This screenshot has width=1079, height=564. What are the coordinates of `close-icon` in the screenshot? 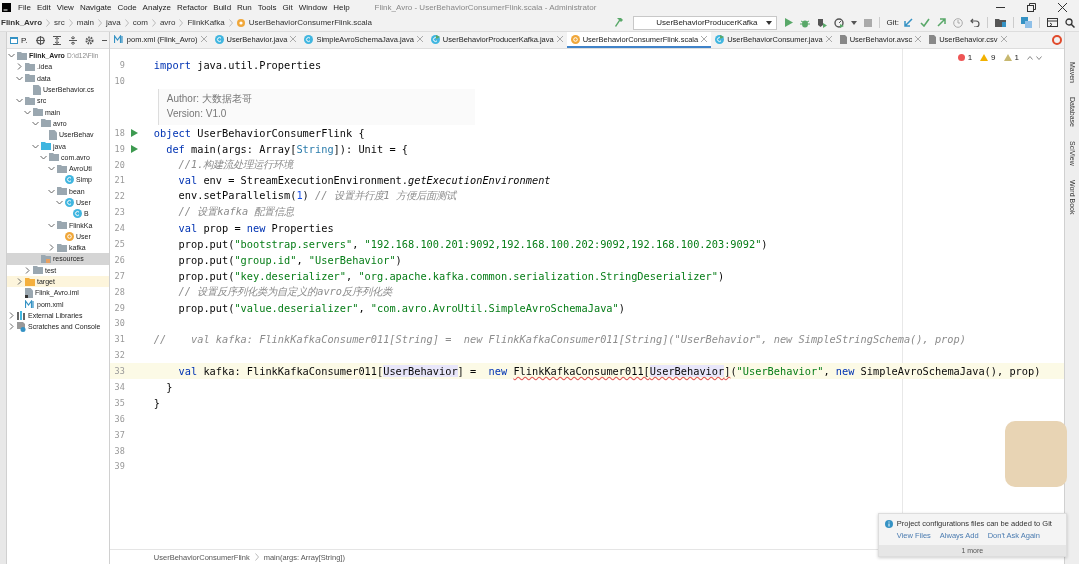 It's located at (1062, 7).